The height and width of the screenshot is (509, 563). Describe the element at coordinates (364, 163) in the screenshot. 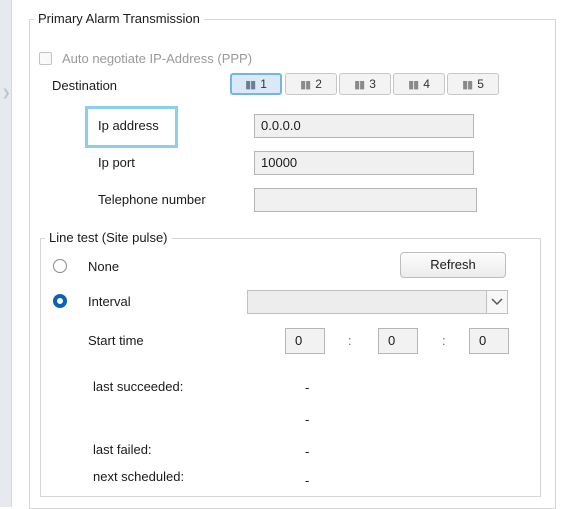

I see `ip-port-input: 10000` at that location.